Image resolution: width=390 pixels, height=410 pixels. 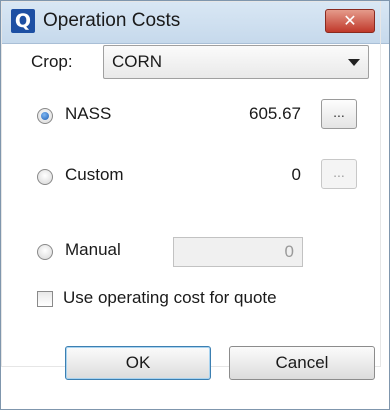 What do you see at coordinates (45, 177) in the screenshot?
I see `custom-radio` at bounding box center [45, 177].